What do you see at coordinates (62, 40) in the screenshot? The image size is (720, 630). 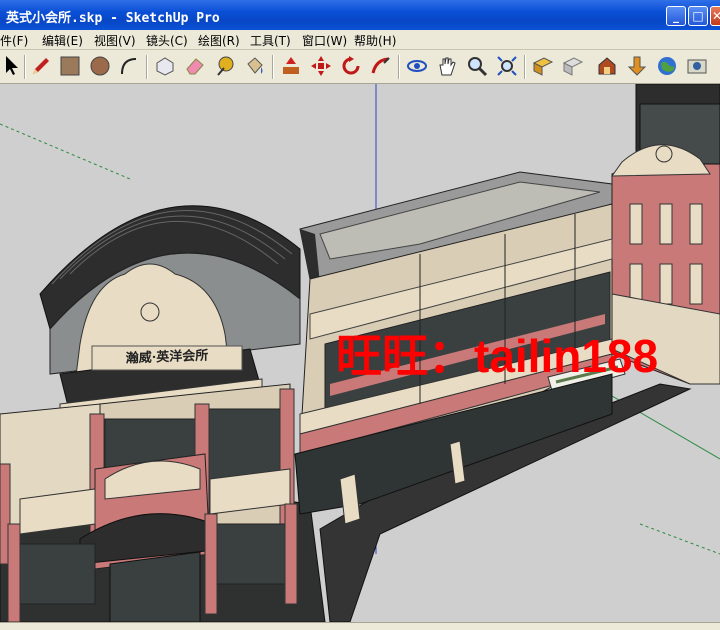 I see `menu-edit: 编辑(E)` at bounding box center [62, 40].